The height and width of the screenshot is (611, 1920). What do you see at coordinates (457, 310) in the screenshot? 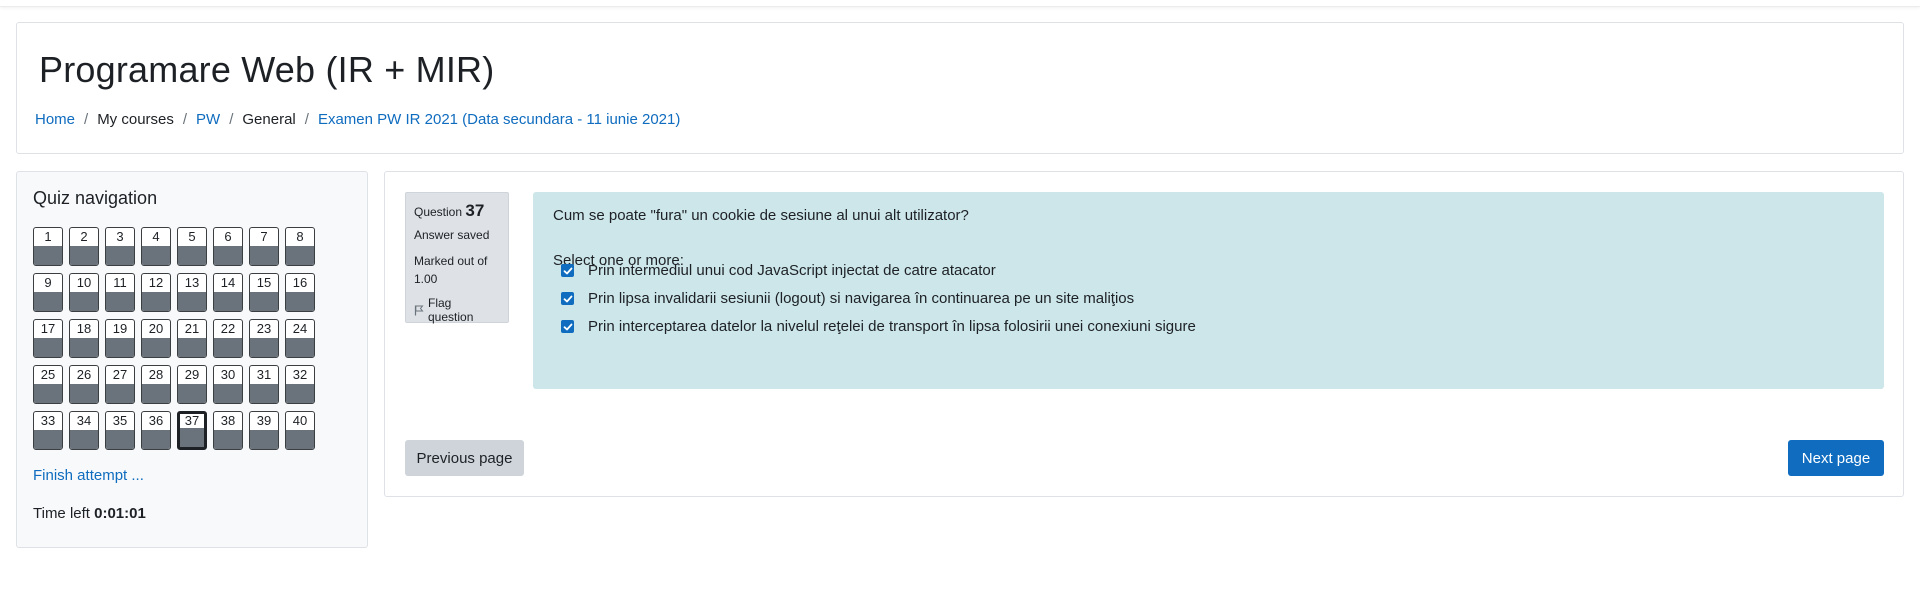
I see `flag-question-button: Flag question` at bounding box center [457, 310].